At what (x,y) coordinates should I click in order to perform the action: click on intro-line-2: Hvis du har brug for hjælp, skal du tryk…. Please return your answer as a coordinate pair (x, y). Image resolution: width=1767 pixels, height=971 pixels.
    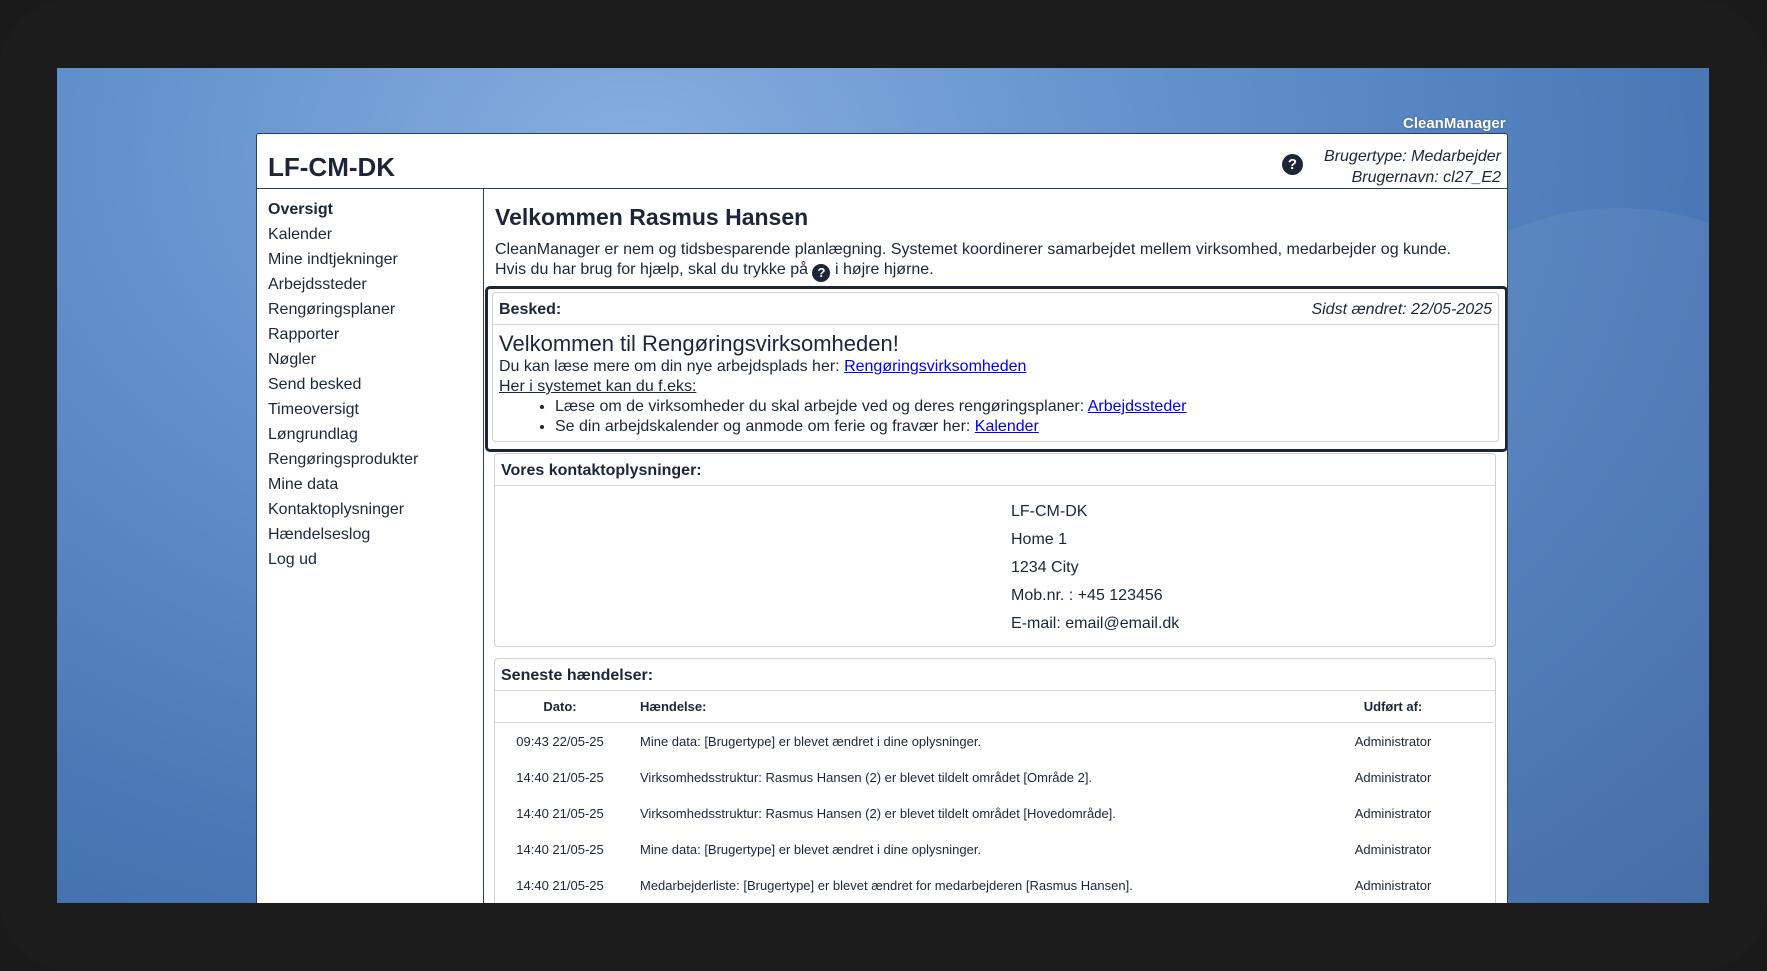
    Looking at the image, I should click on (1000, 271).